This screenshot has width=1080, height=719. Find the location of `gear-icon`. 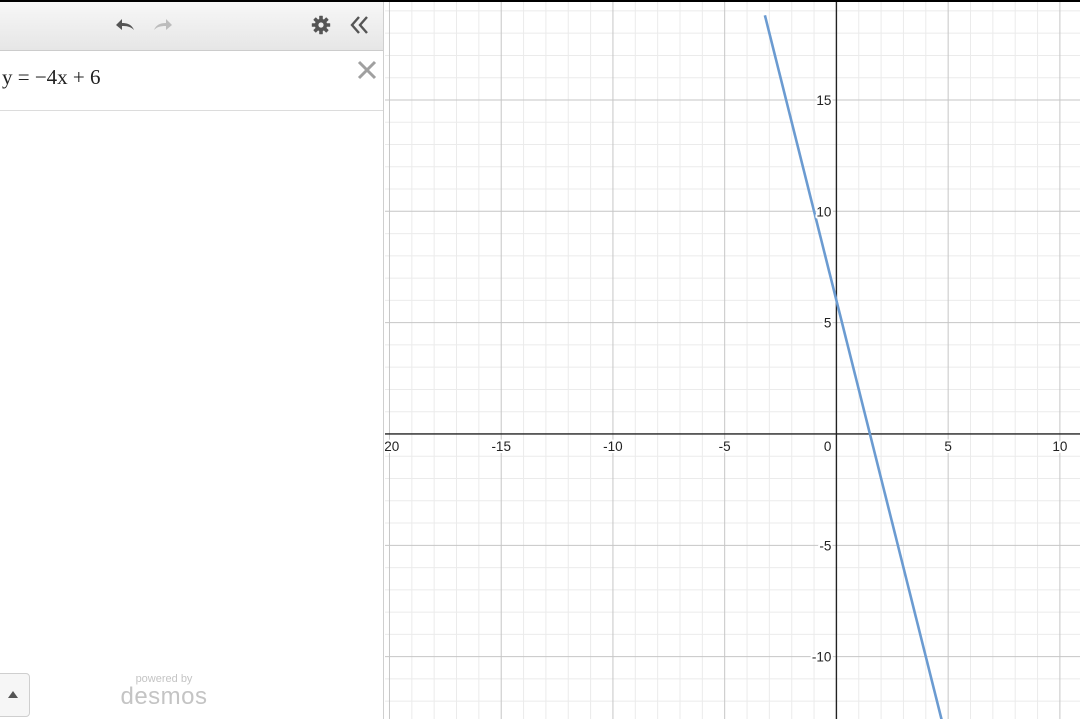

gear-icon is located at coordinates (321, 25).